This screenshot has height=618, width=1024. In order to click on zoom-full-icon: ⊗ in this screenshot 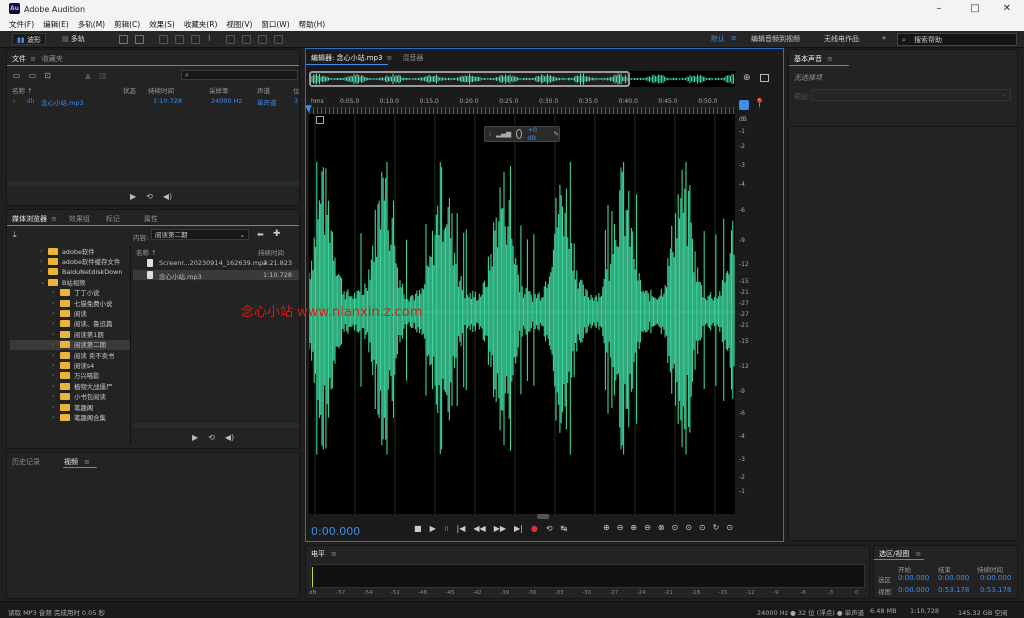, I will do `click(661, 527)`.